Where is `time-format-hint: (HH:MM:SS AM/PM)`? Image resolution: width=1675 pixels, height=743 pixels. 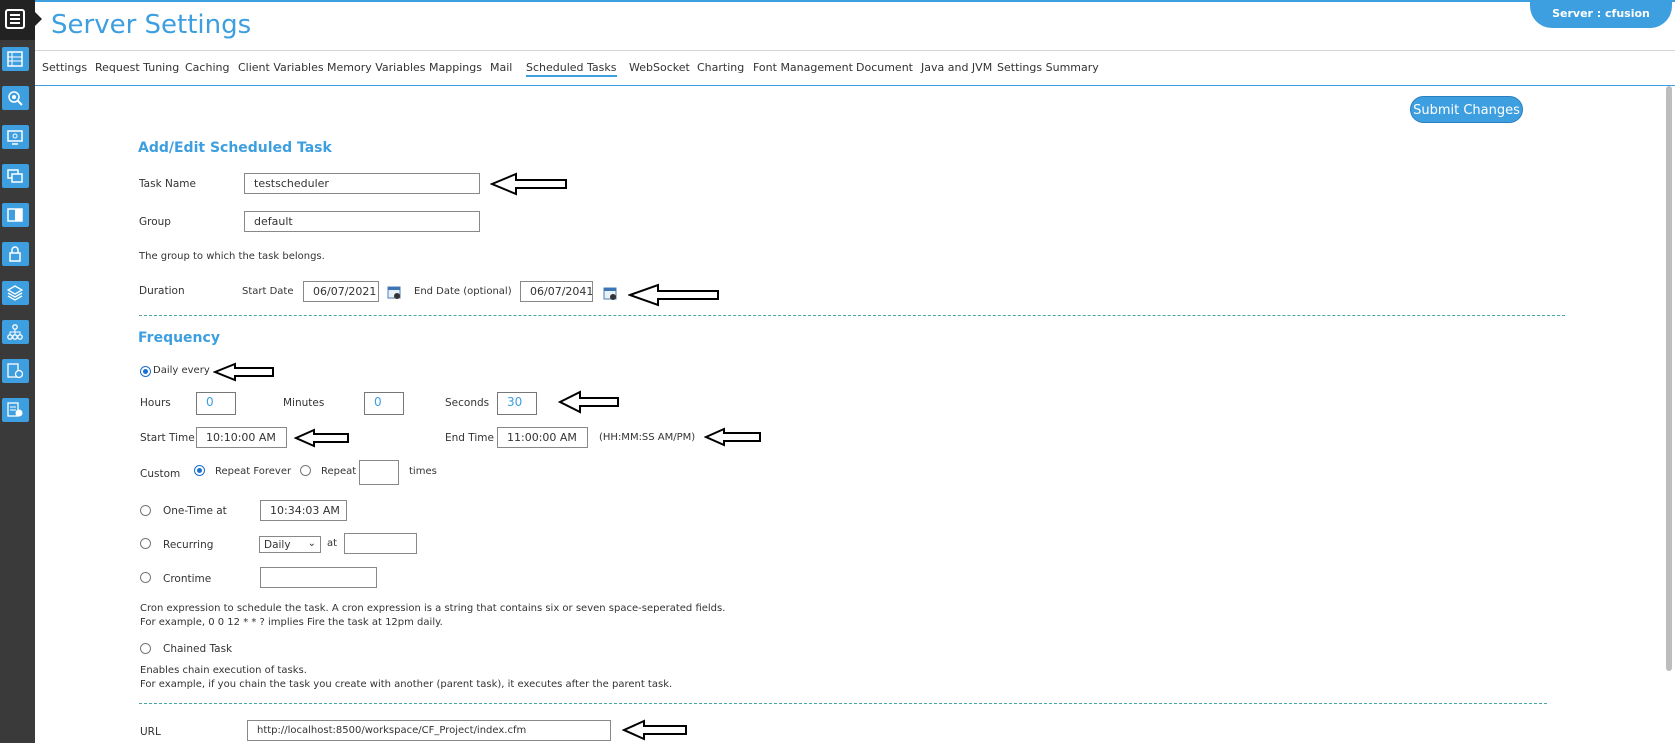 time-format-hint: (HH:MM:SS AM/PM) is located at coordinates (647, 437).